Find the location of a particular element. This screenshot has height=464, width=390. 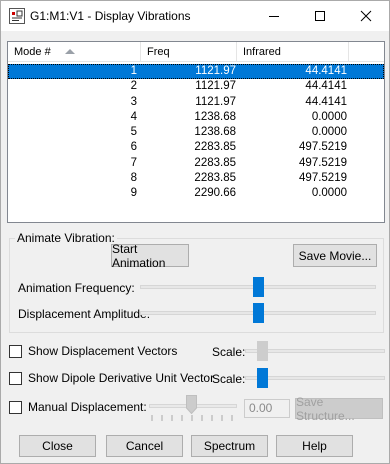

displacement-amplitude-label: Displacement Amplitude: is located at coordinates (84, 314).